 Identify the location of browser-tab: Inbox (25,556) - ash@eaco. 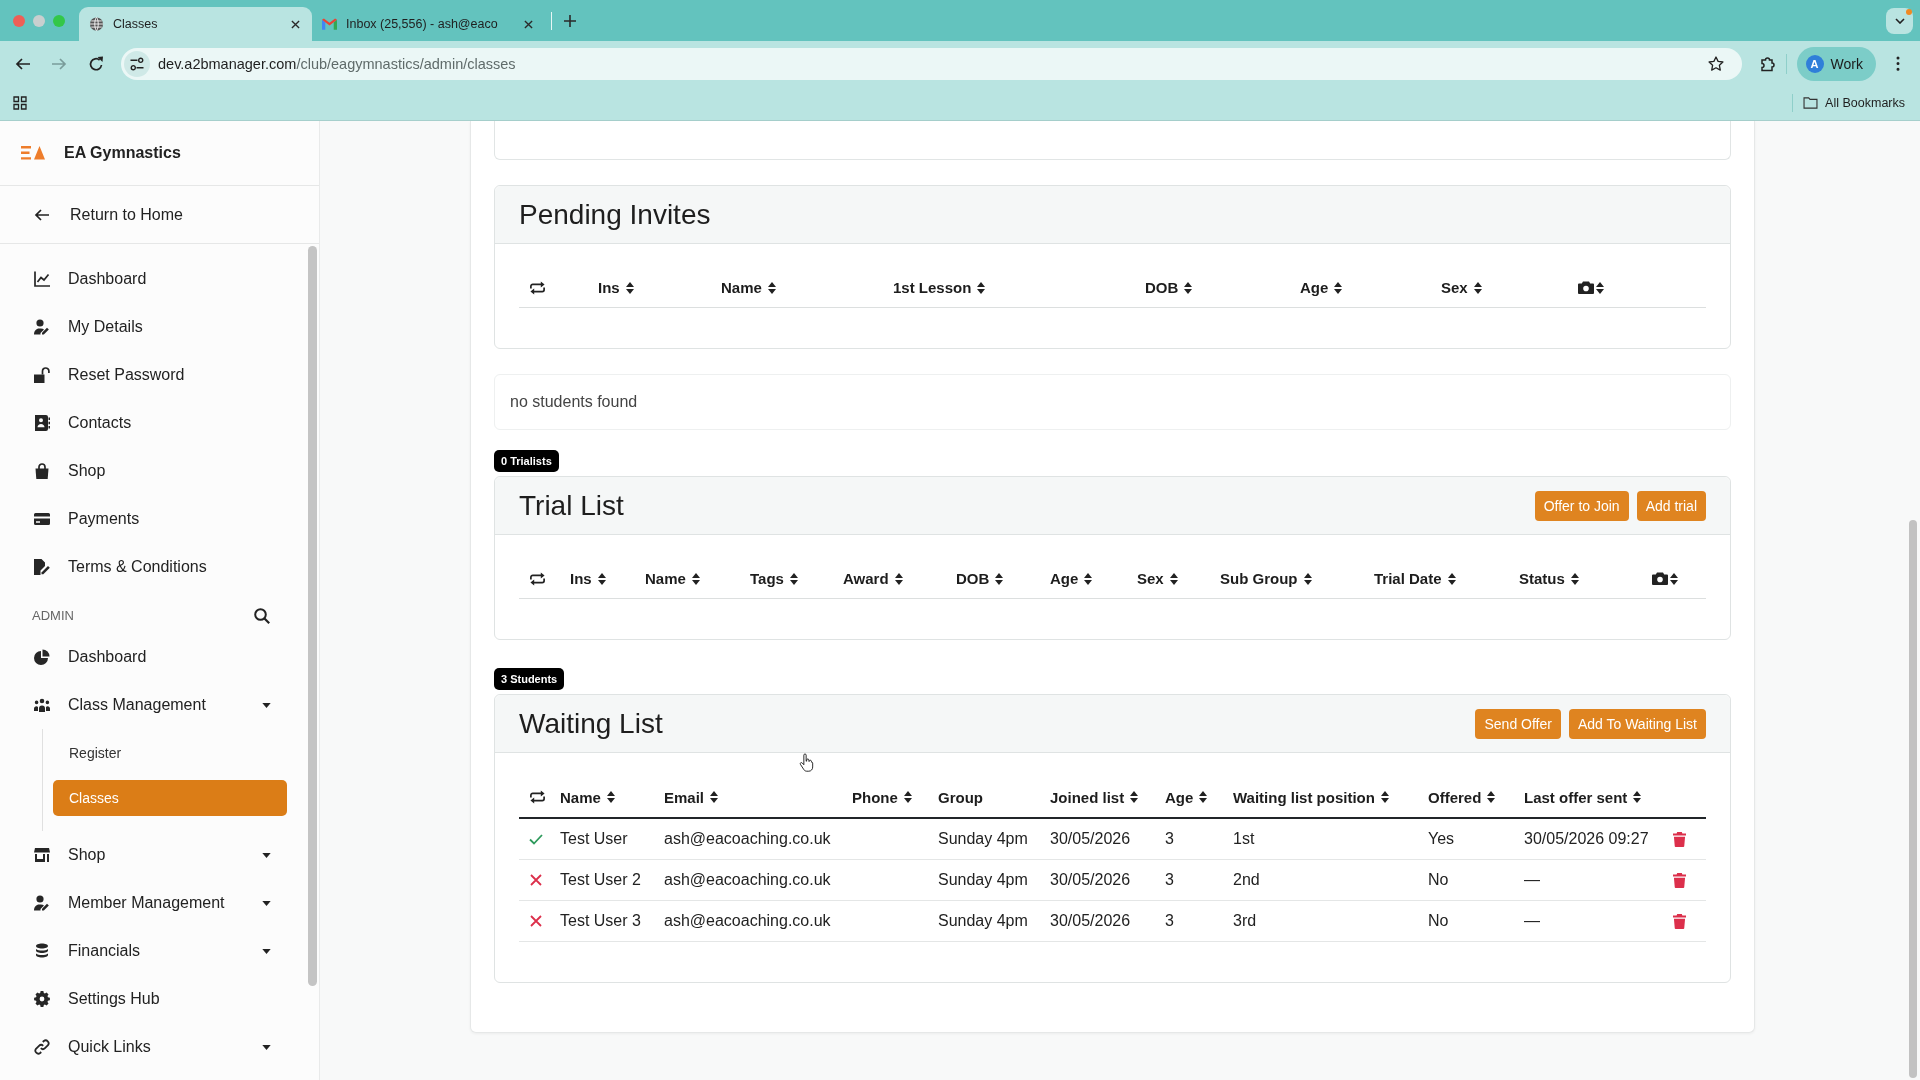
(428, 24).